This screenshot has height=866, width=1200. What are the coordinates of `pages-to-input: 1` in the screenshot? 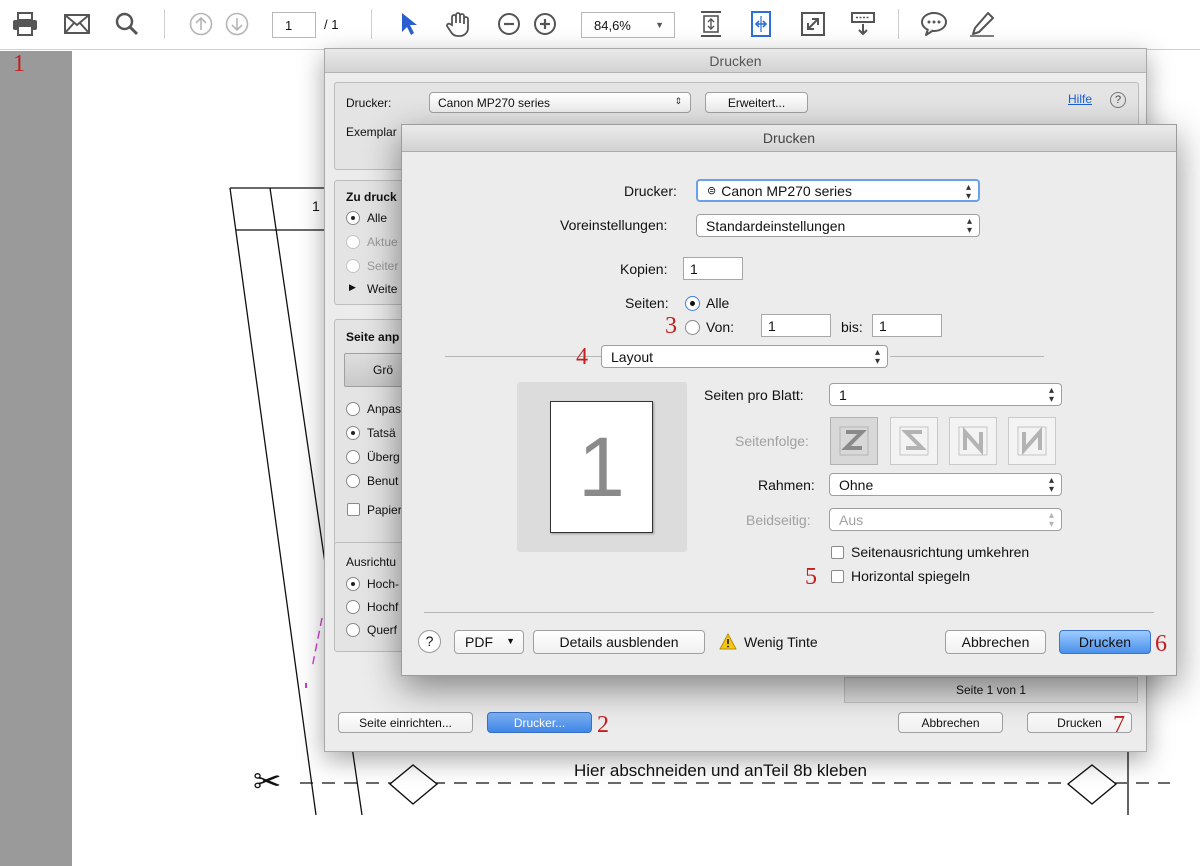 It's located at (907, 325).